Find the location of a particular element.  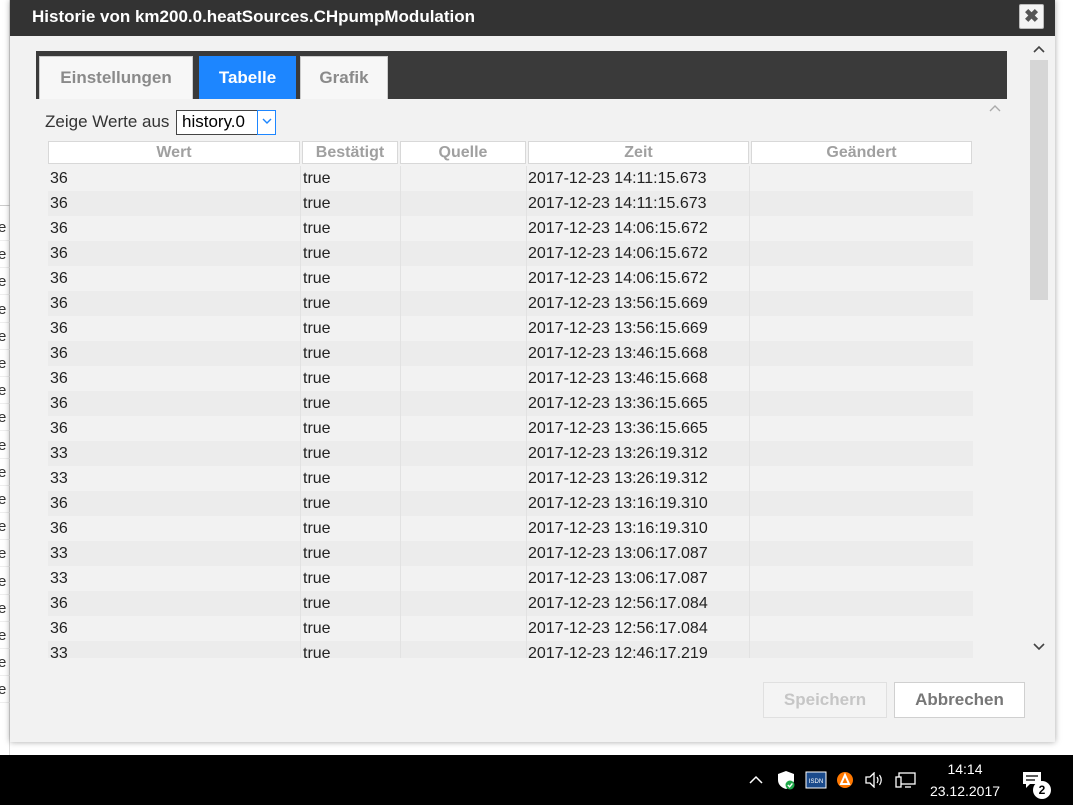

history-select: history.0 is located at coordinates (226, 122).